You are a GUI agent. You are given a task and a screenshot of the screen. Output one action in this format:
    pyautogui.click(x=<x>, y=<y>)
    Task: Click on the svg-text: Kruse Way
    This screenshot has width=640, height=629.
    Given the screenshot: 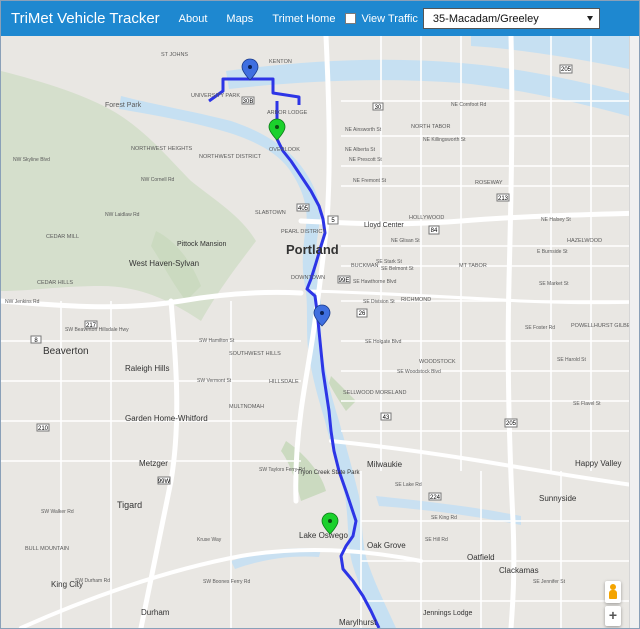 What is the action you would take?
    pyautogui.click(x=209, y=540)
    